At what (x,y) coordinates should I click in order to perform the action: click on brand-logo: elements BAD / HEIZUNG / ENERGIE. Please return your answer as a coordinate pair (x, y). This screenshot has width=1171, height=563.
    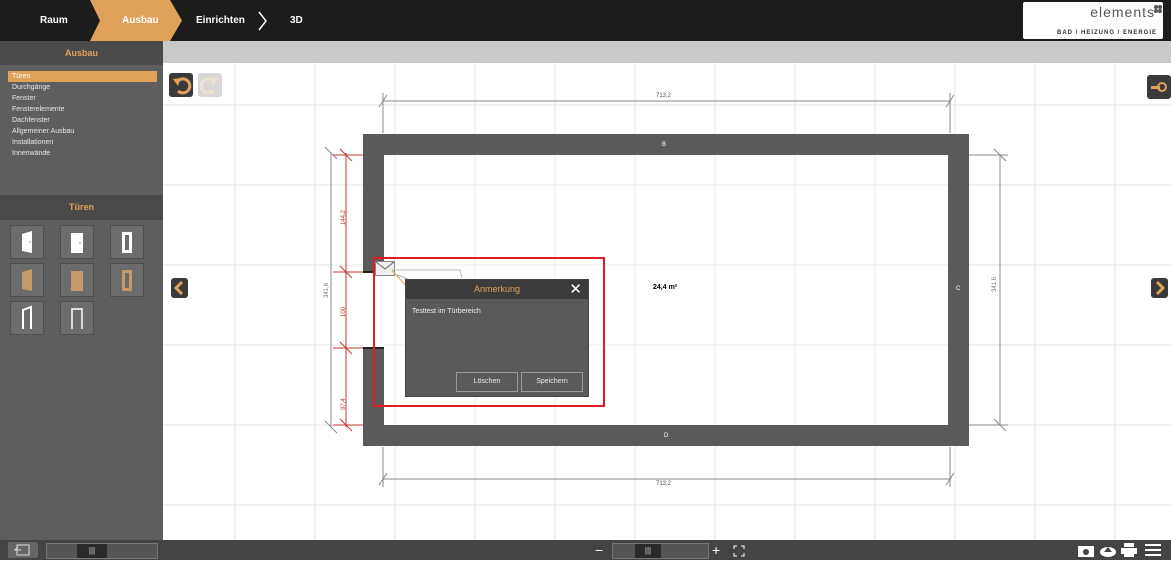
    Looking at the image, I should click on (1093, 20).